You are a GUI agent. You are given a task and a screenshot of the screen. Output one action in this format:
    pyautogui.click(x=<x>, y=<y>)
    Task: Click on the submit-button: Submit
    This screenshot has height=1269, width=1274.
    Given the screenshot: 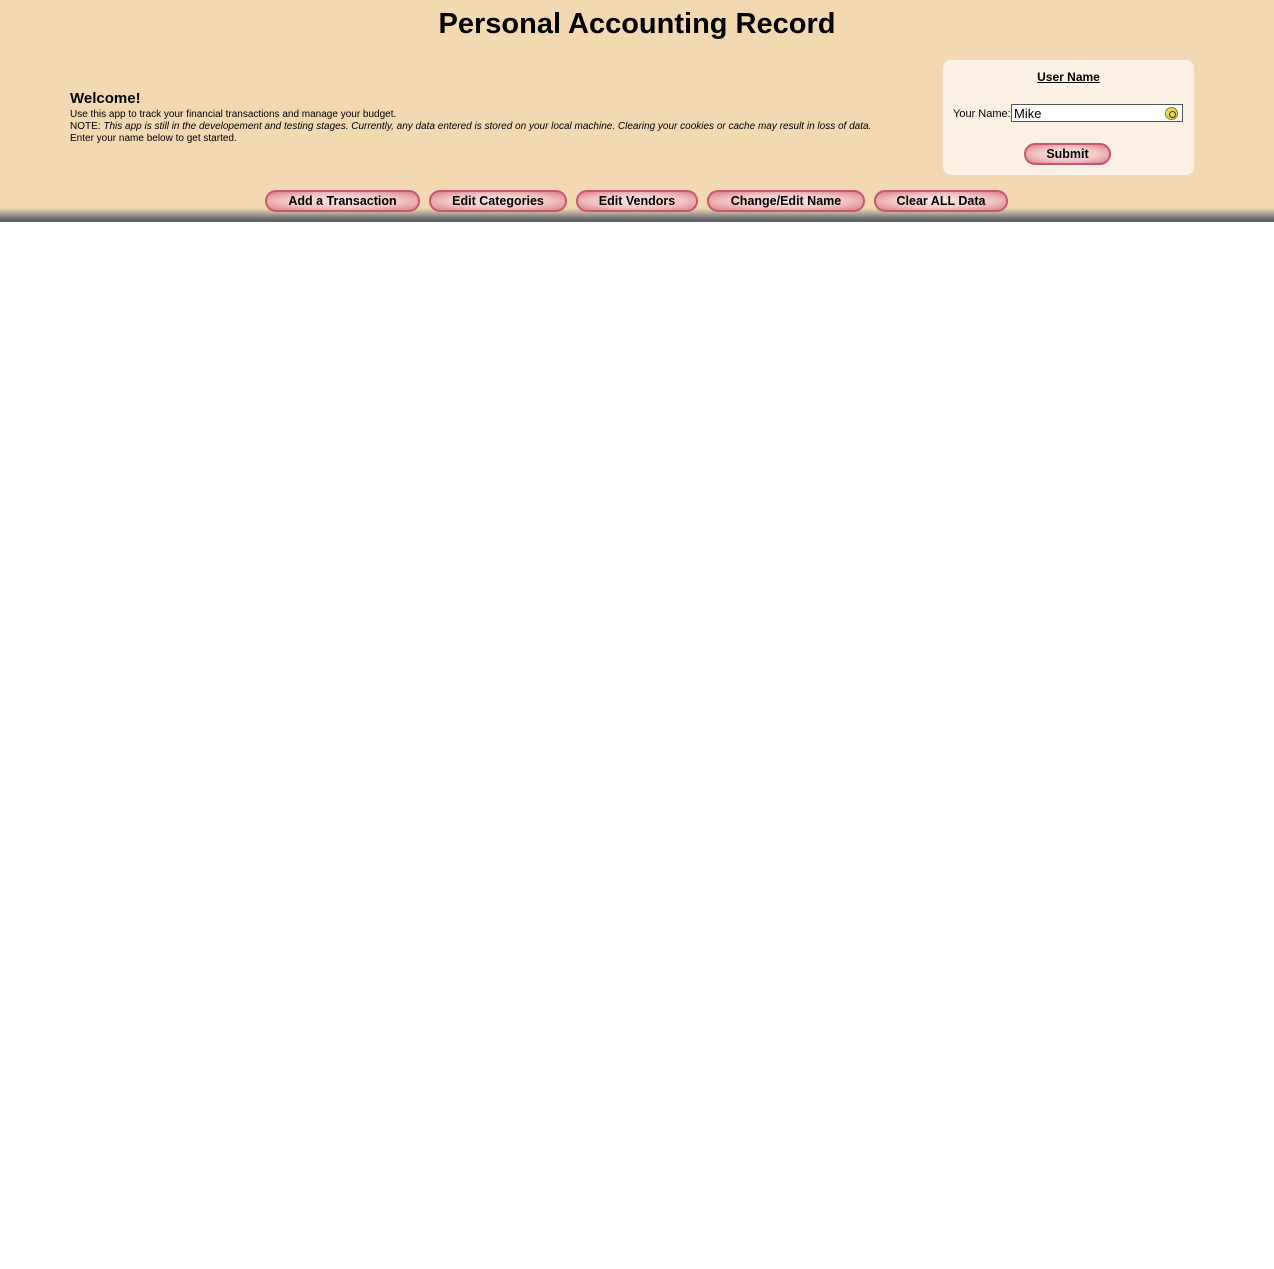 What is the action you would take?
    pyautogui.click(x=1067, y=154)
    